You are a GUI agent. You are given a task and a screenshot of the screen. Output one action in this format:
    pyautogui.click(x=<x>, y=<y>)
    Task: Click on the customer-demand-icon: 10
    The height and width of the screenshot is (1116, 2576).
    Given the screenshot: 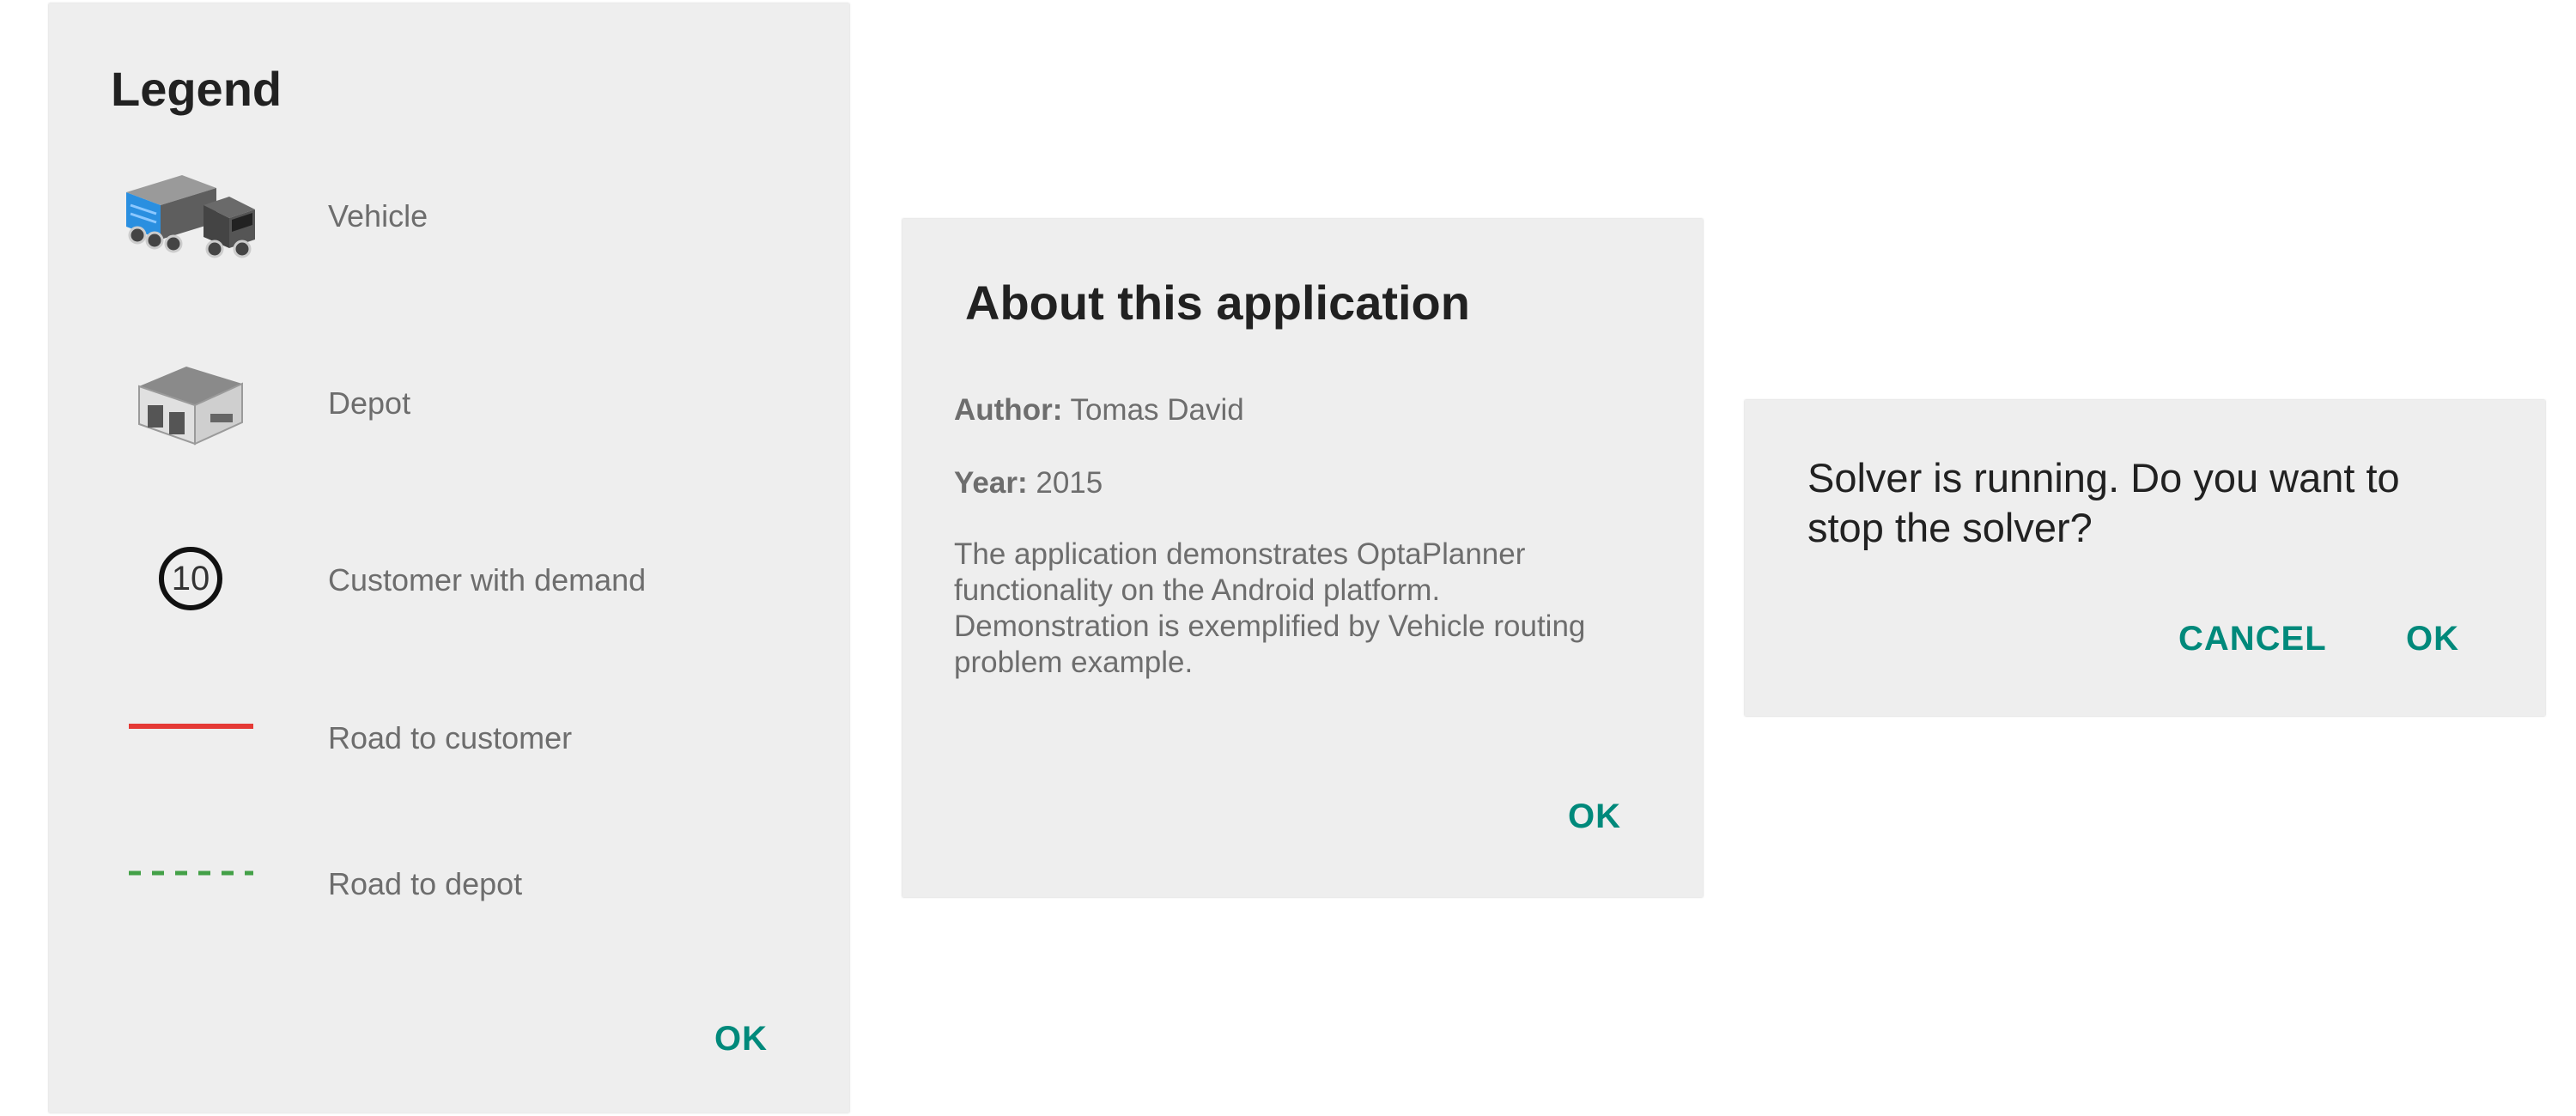 What is the action you would take?
    pyautogui.click(x=191, y=580)
    